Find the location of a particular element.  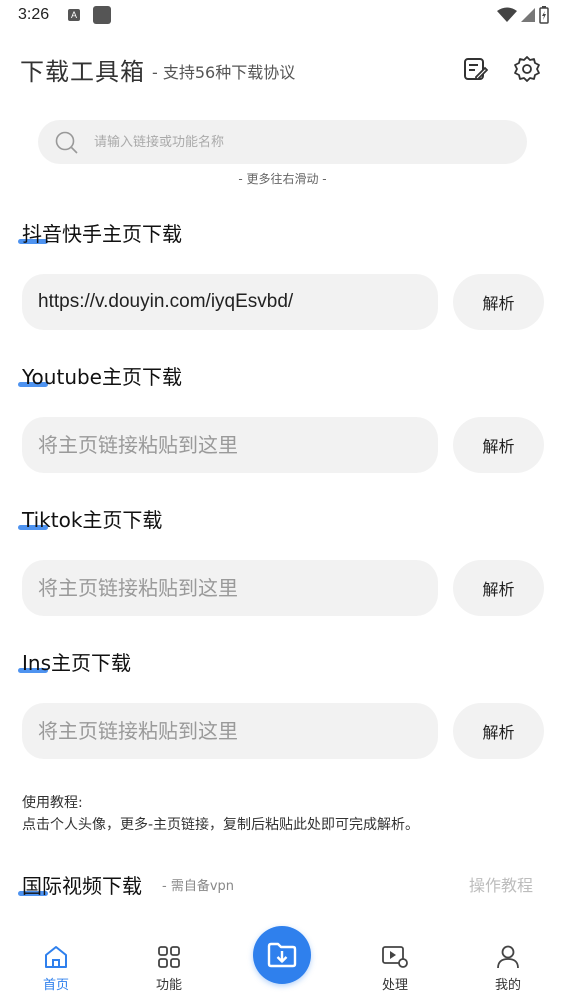

nav-functions: 功能 is located at coordinates (169, 968).